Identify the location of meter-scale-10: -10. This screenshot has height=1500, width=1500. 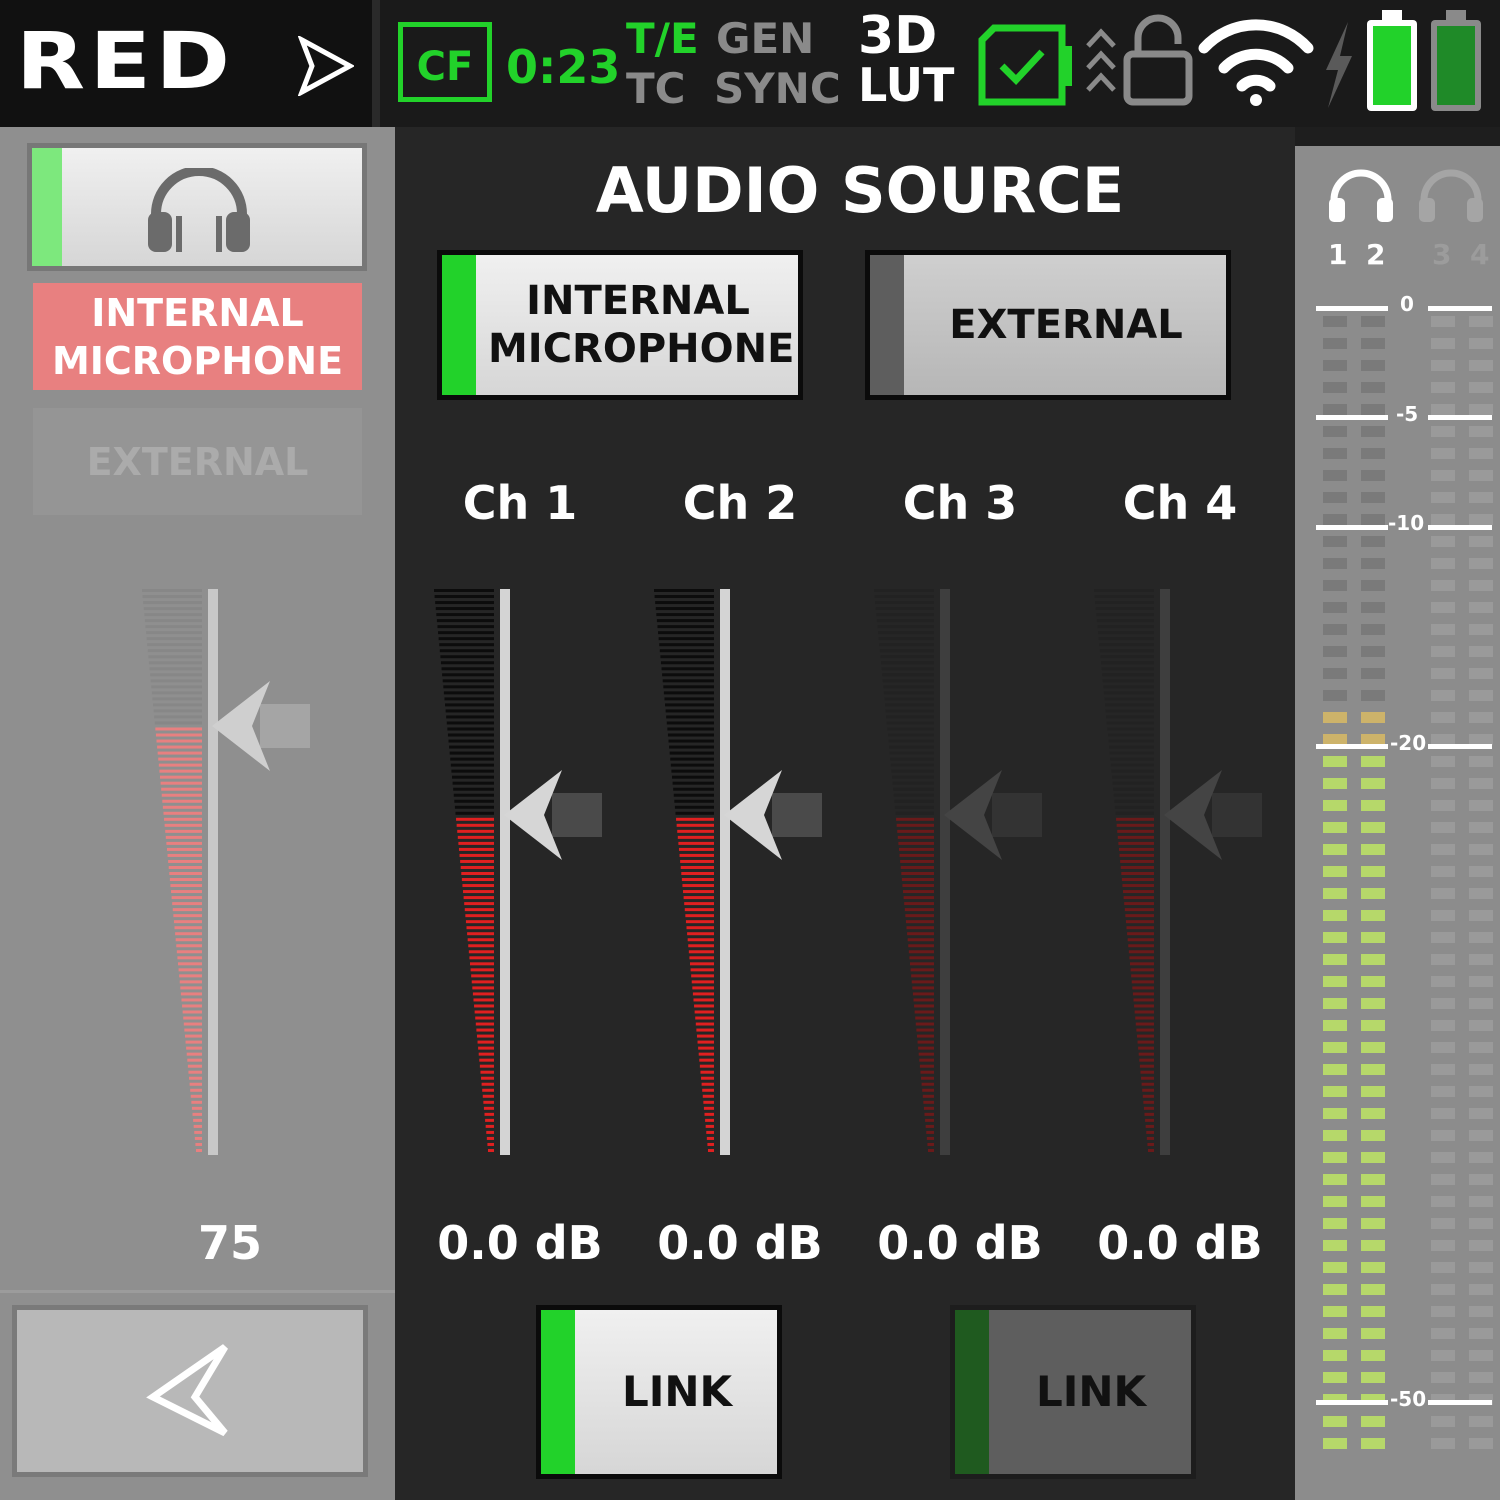
(1406, 523).